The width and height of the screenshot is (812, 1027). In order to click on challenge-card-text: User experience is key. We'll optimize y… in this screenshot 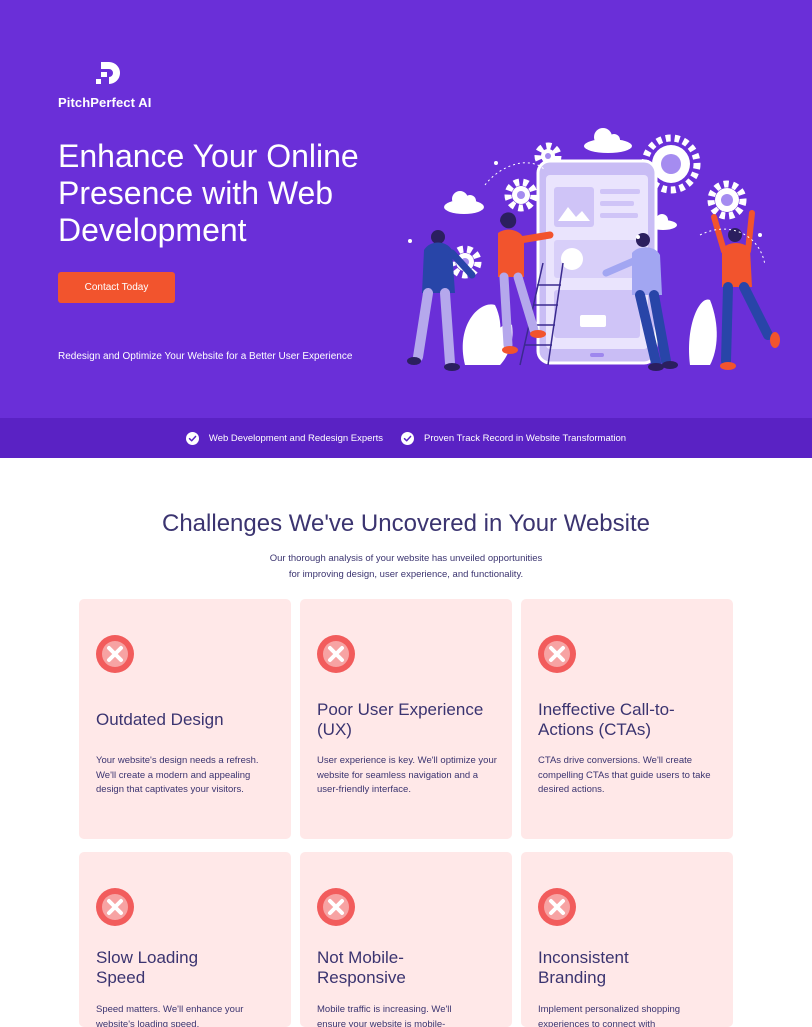, I will do `click(407, 775)`.